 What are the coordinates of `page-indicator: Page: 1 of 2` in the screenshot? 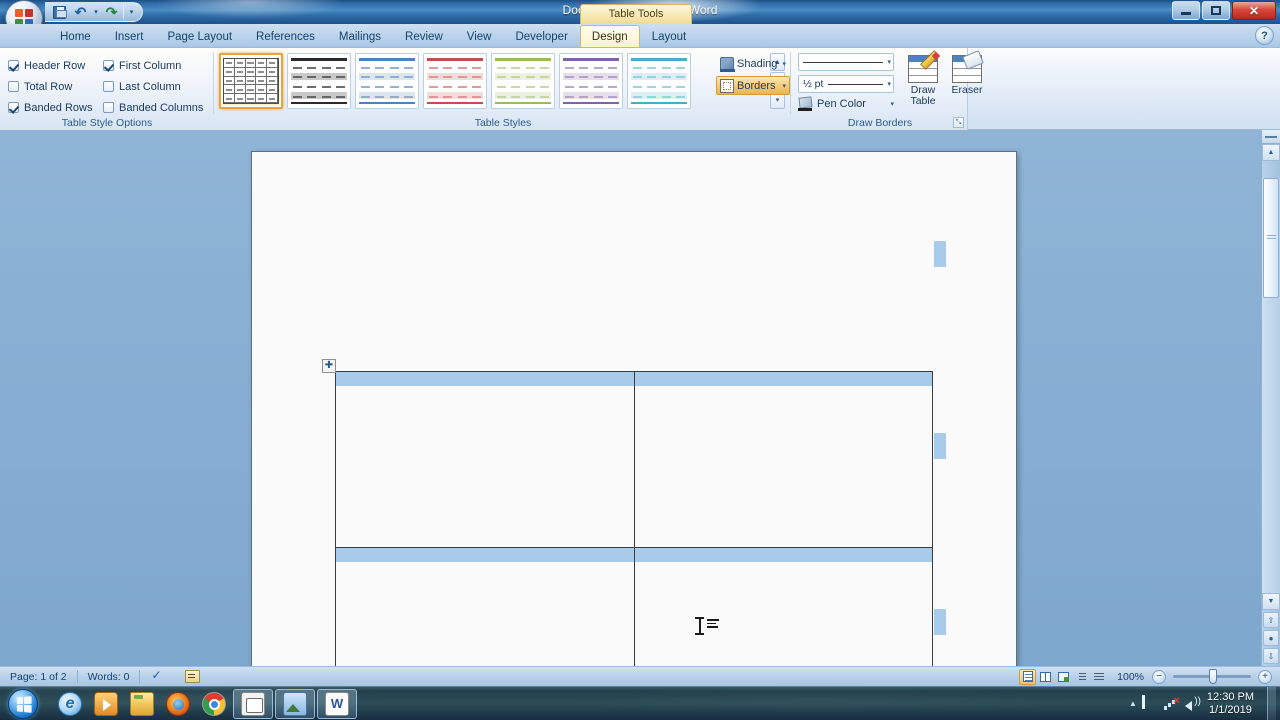 It's located at (38, 677).